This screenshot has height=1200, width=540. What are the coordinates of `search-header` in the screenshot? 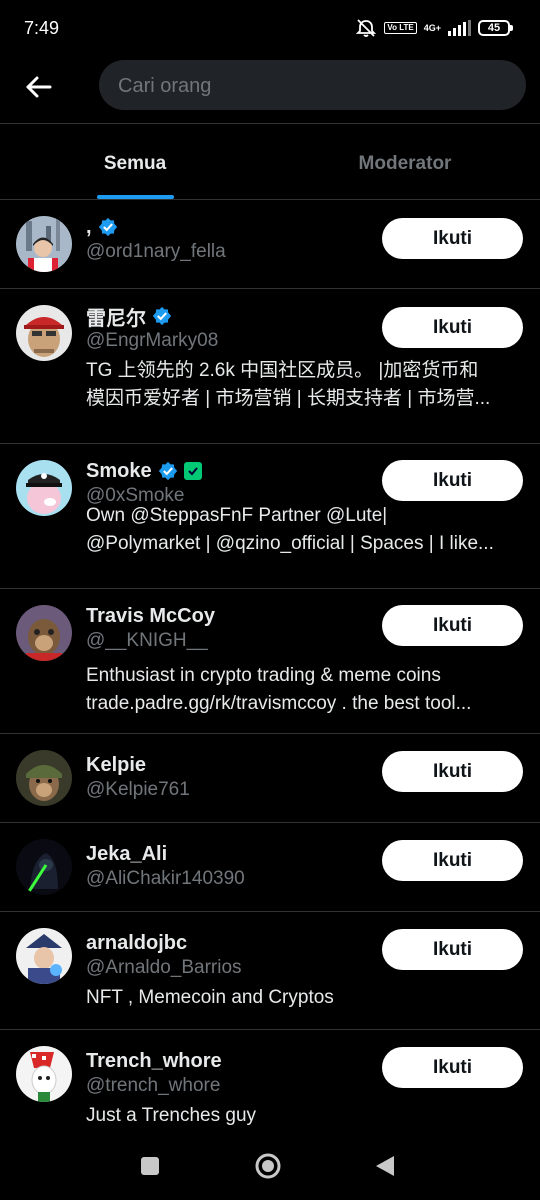 It's located at (270, 90).